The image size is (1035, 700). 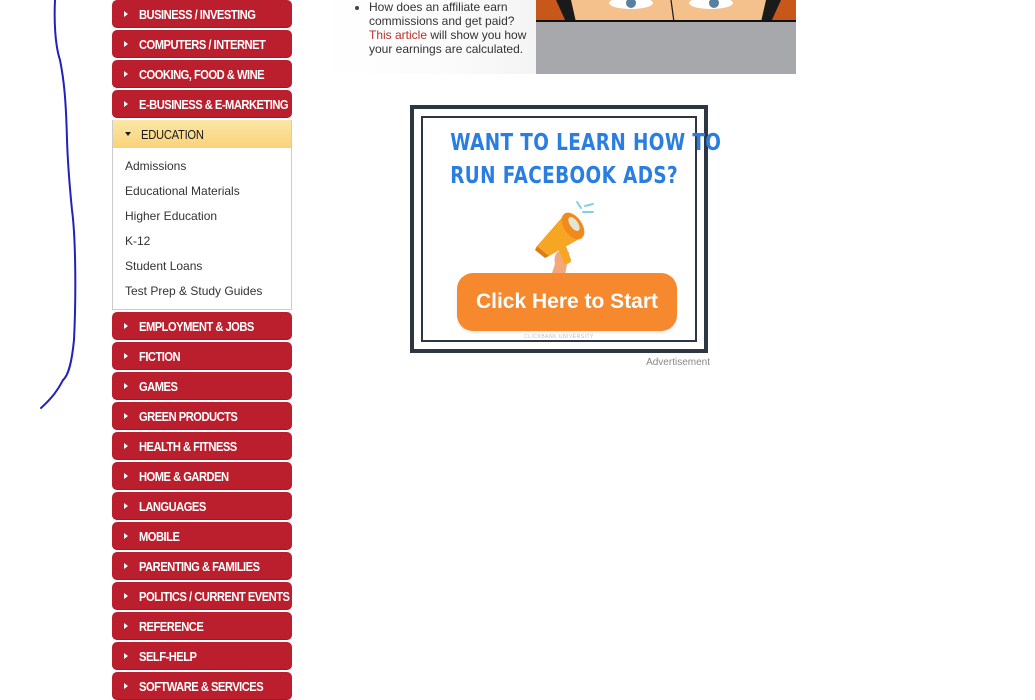 I want to click on subcategory-test-prep: Test Prep & Study Guides, so click(x=193, y=291).